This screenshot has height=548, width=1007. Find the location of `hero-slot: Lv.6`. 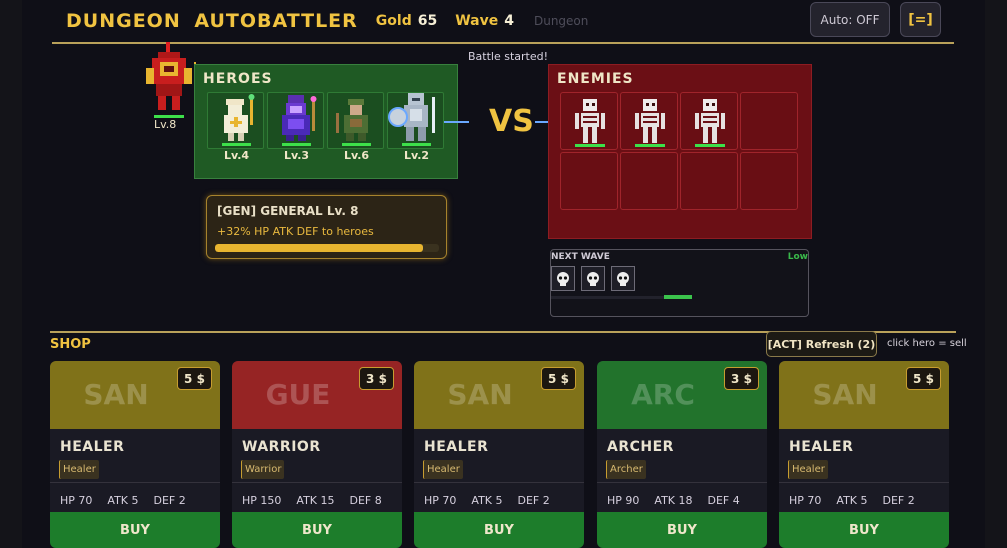

hero-slot: Lv.6 is located at coordinates (355, 127).